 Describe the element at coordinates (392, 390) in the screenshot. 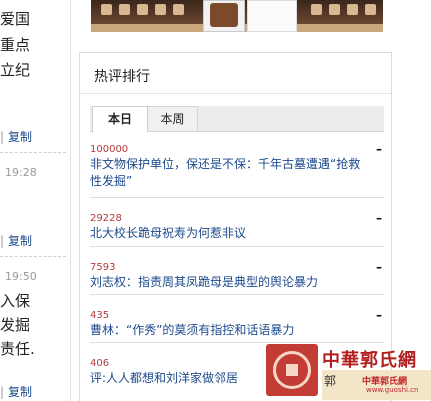

I see `watermark-url: www.guoshi.cn` at that location.